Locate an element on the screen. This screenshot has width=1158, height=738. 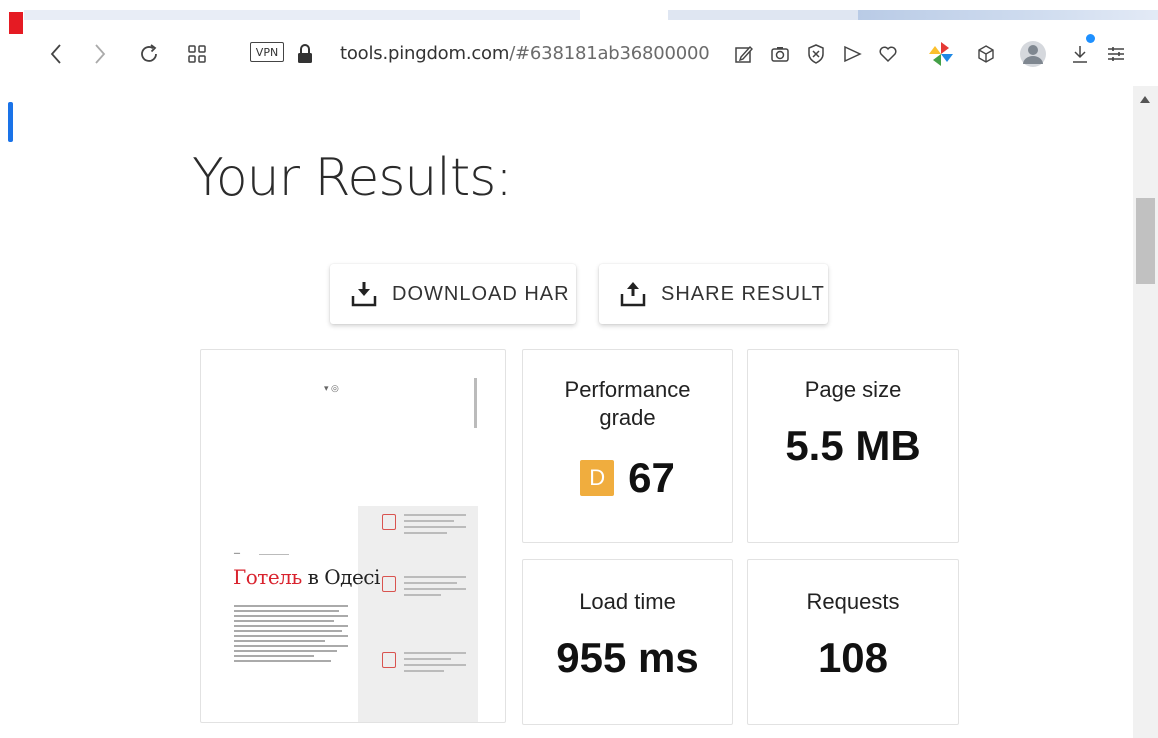
sidebar-active-indicator is located at coordinates (10, 122).